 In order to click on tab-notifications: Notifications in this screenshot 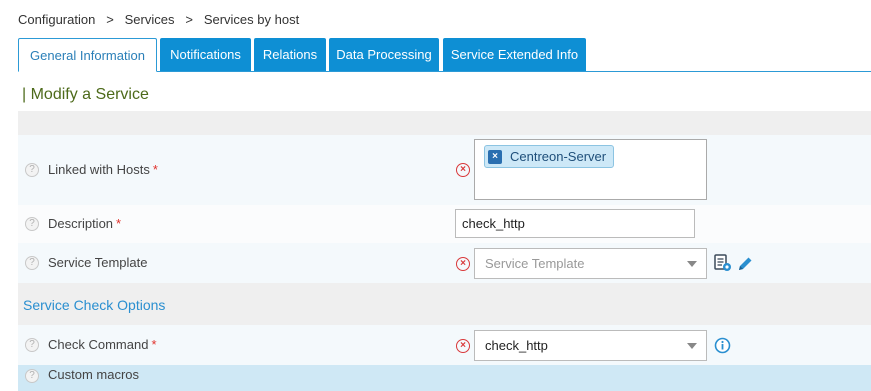, I will do `click(205, 54)`.